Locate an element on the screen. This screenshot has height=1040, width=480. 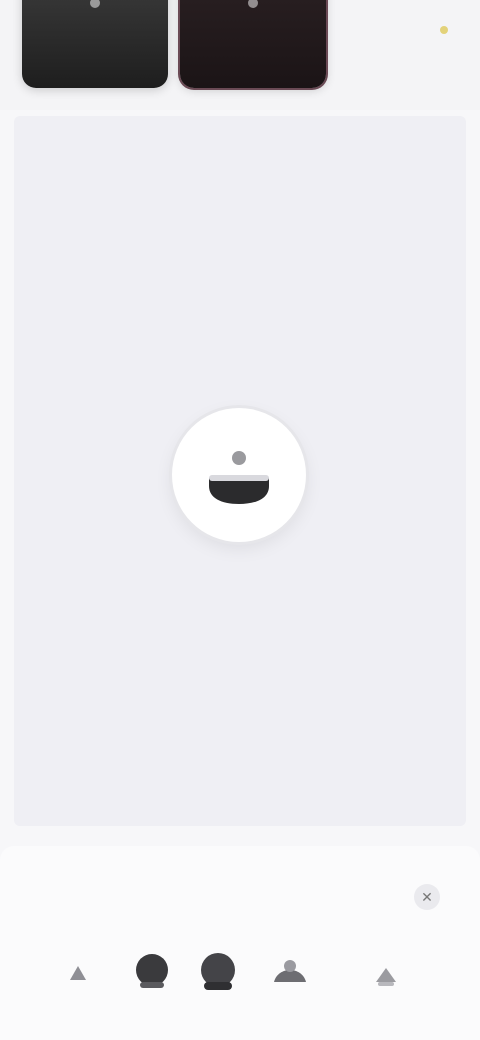
tool-row is located at coordinates (240, 974).